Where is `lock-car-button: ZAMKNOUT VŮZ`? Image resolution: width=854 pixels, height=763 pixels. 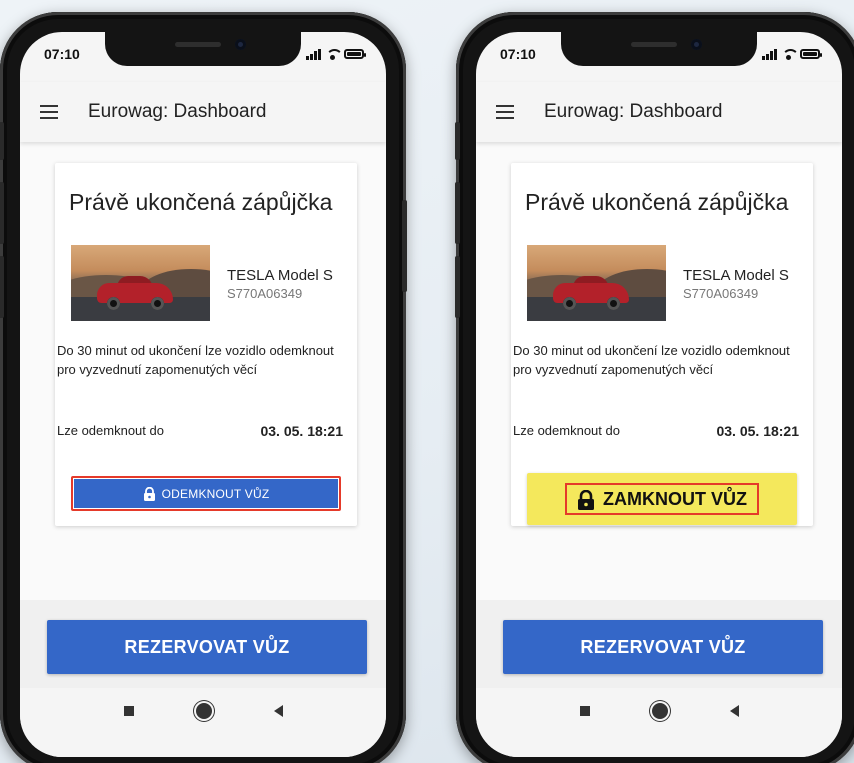 lock-car-button: ZAMKNOUT VŮZ is located at coordinates (662, 499).